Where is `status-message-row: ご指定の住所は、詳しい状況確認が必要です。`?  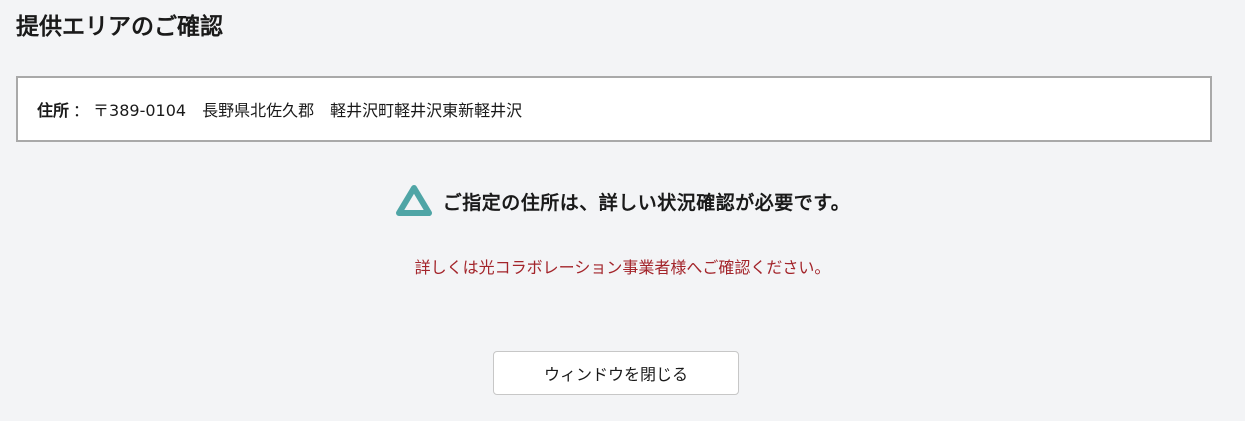
status-message-row: ご指定の住所は、詳しい状況確認が必要です。 is located at coordinates (622, 201).